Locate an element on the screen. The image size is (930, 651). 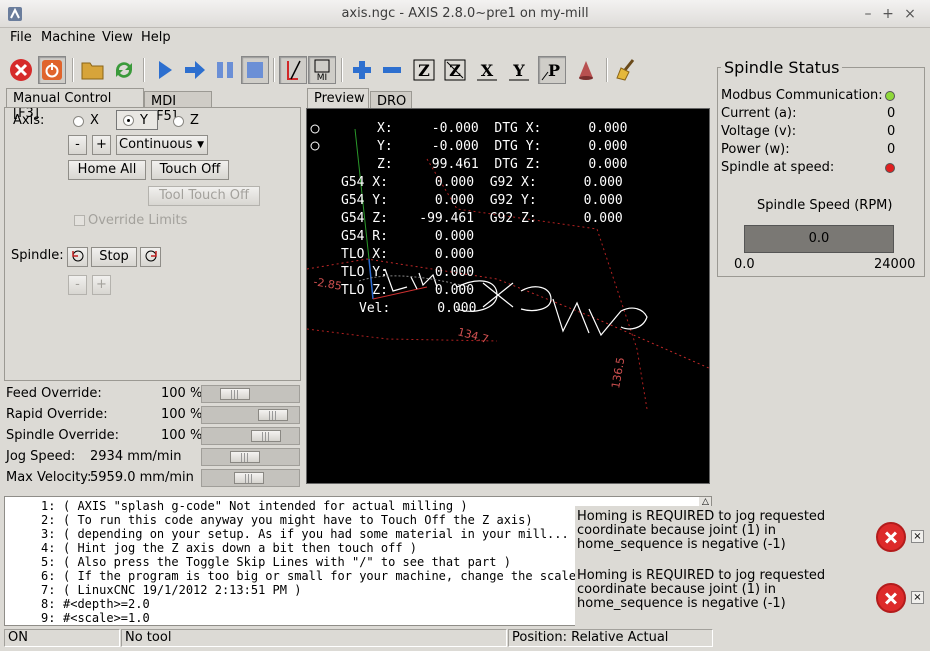
power-value: 0 is located at coordinates (891, 149).